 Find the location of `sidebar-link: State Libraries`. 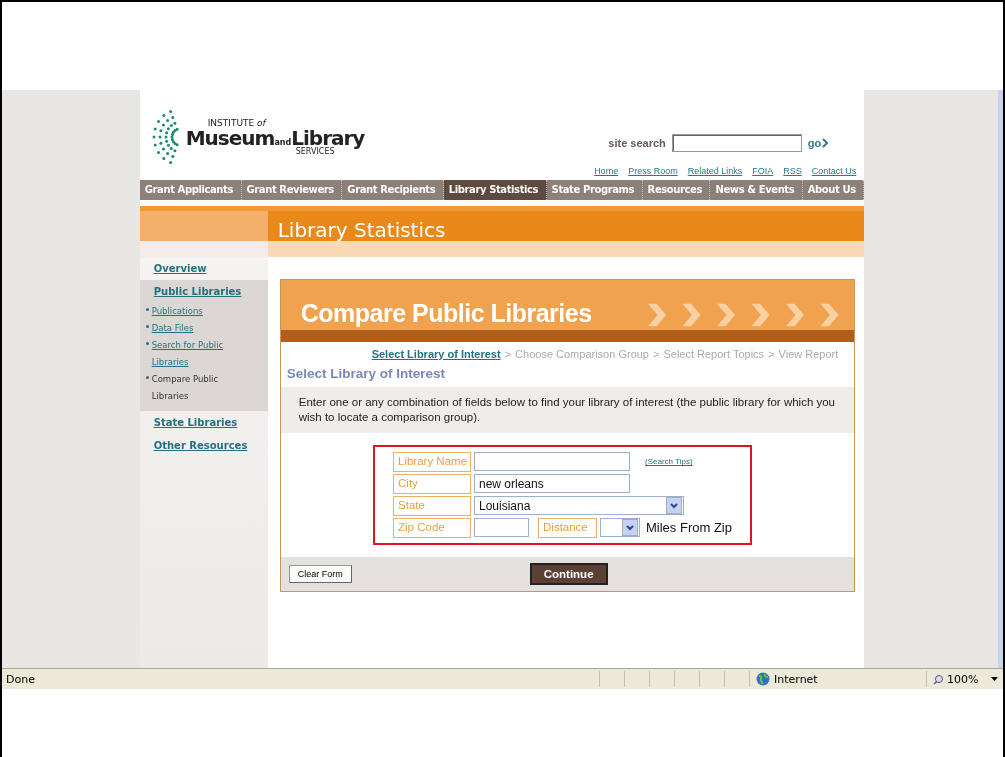

sidebar-link: State Libraries is located at coordinates (206, 422).